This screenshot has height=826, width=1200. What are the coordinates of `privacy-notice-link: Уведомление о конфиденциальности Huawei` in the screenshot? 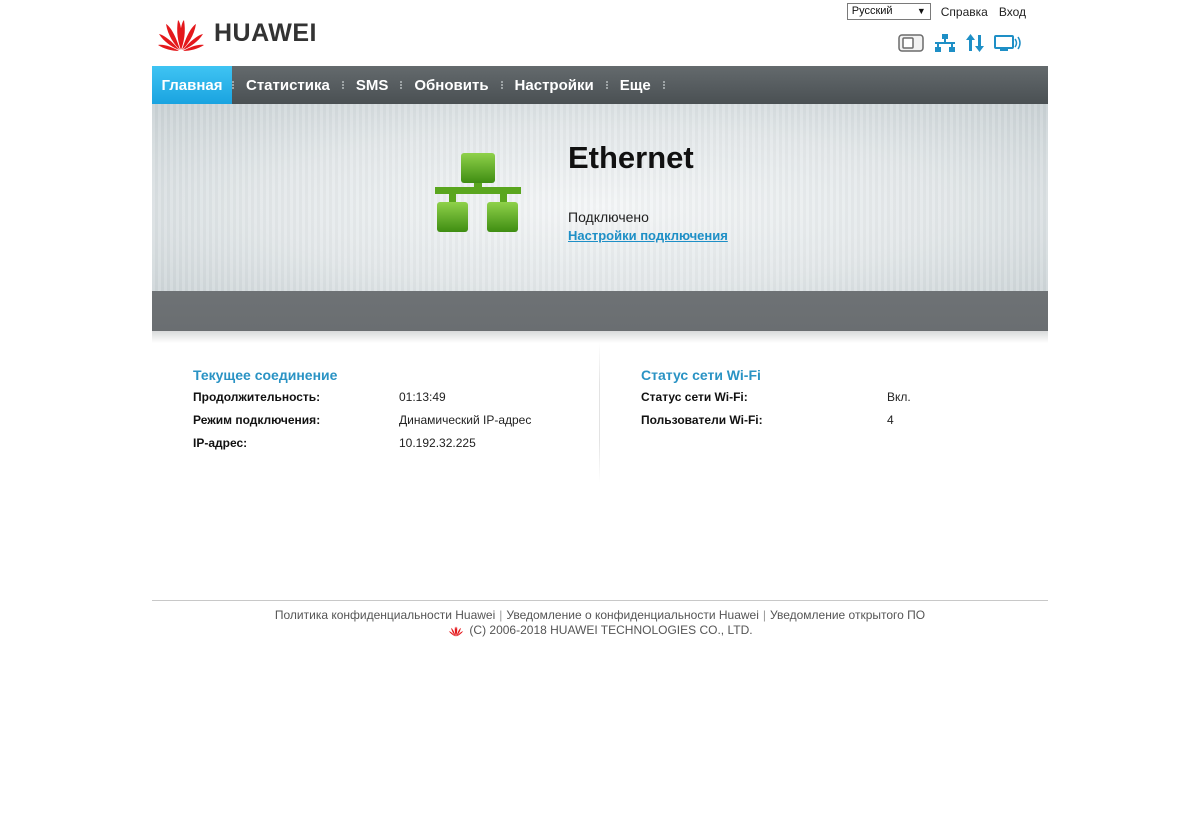 It's located at (632, 615).